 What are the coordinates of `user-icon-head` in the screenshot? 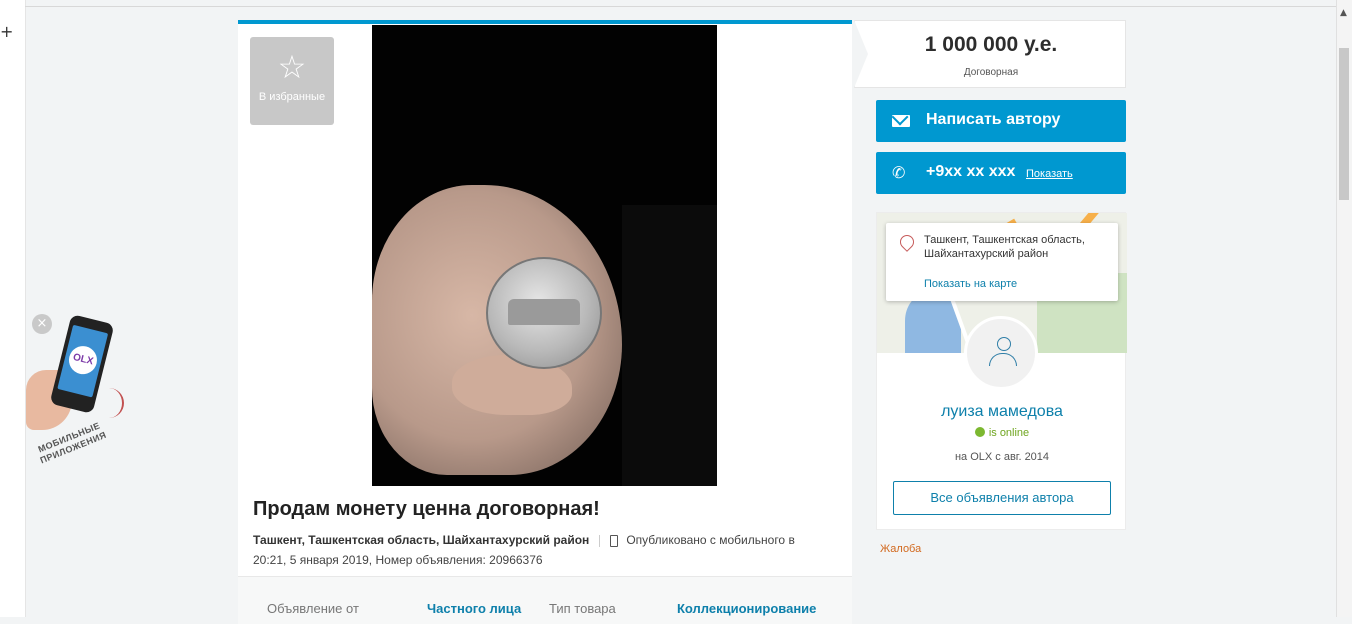 It's located at (1004, 344).